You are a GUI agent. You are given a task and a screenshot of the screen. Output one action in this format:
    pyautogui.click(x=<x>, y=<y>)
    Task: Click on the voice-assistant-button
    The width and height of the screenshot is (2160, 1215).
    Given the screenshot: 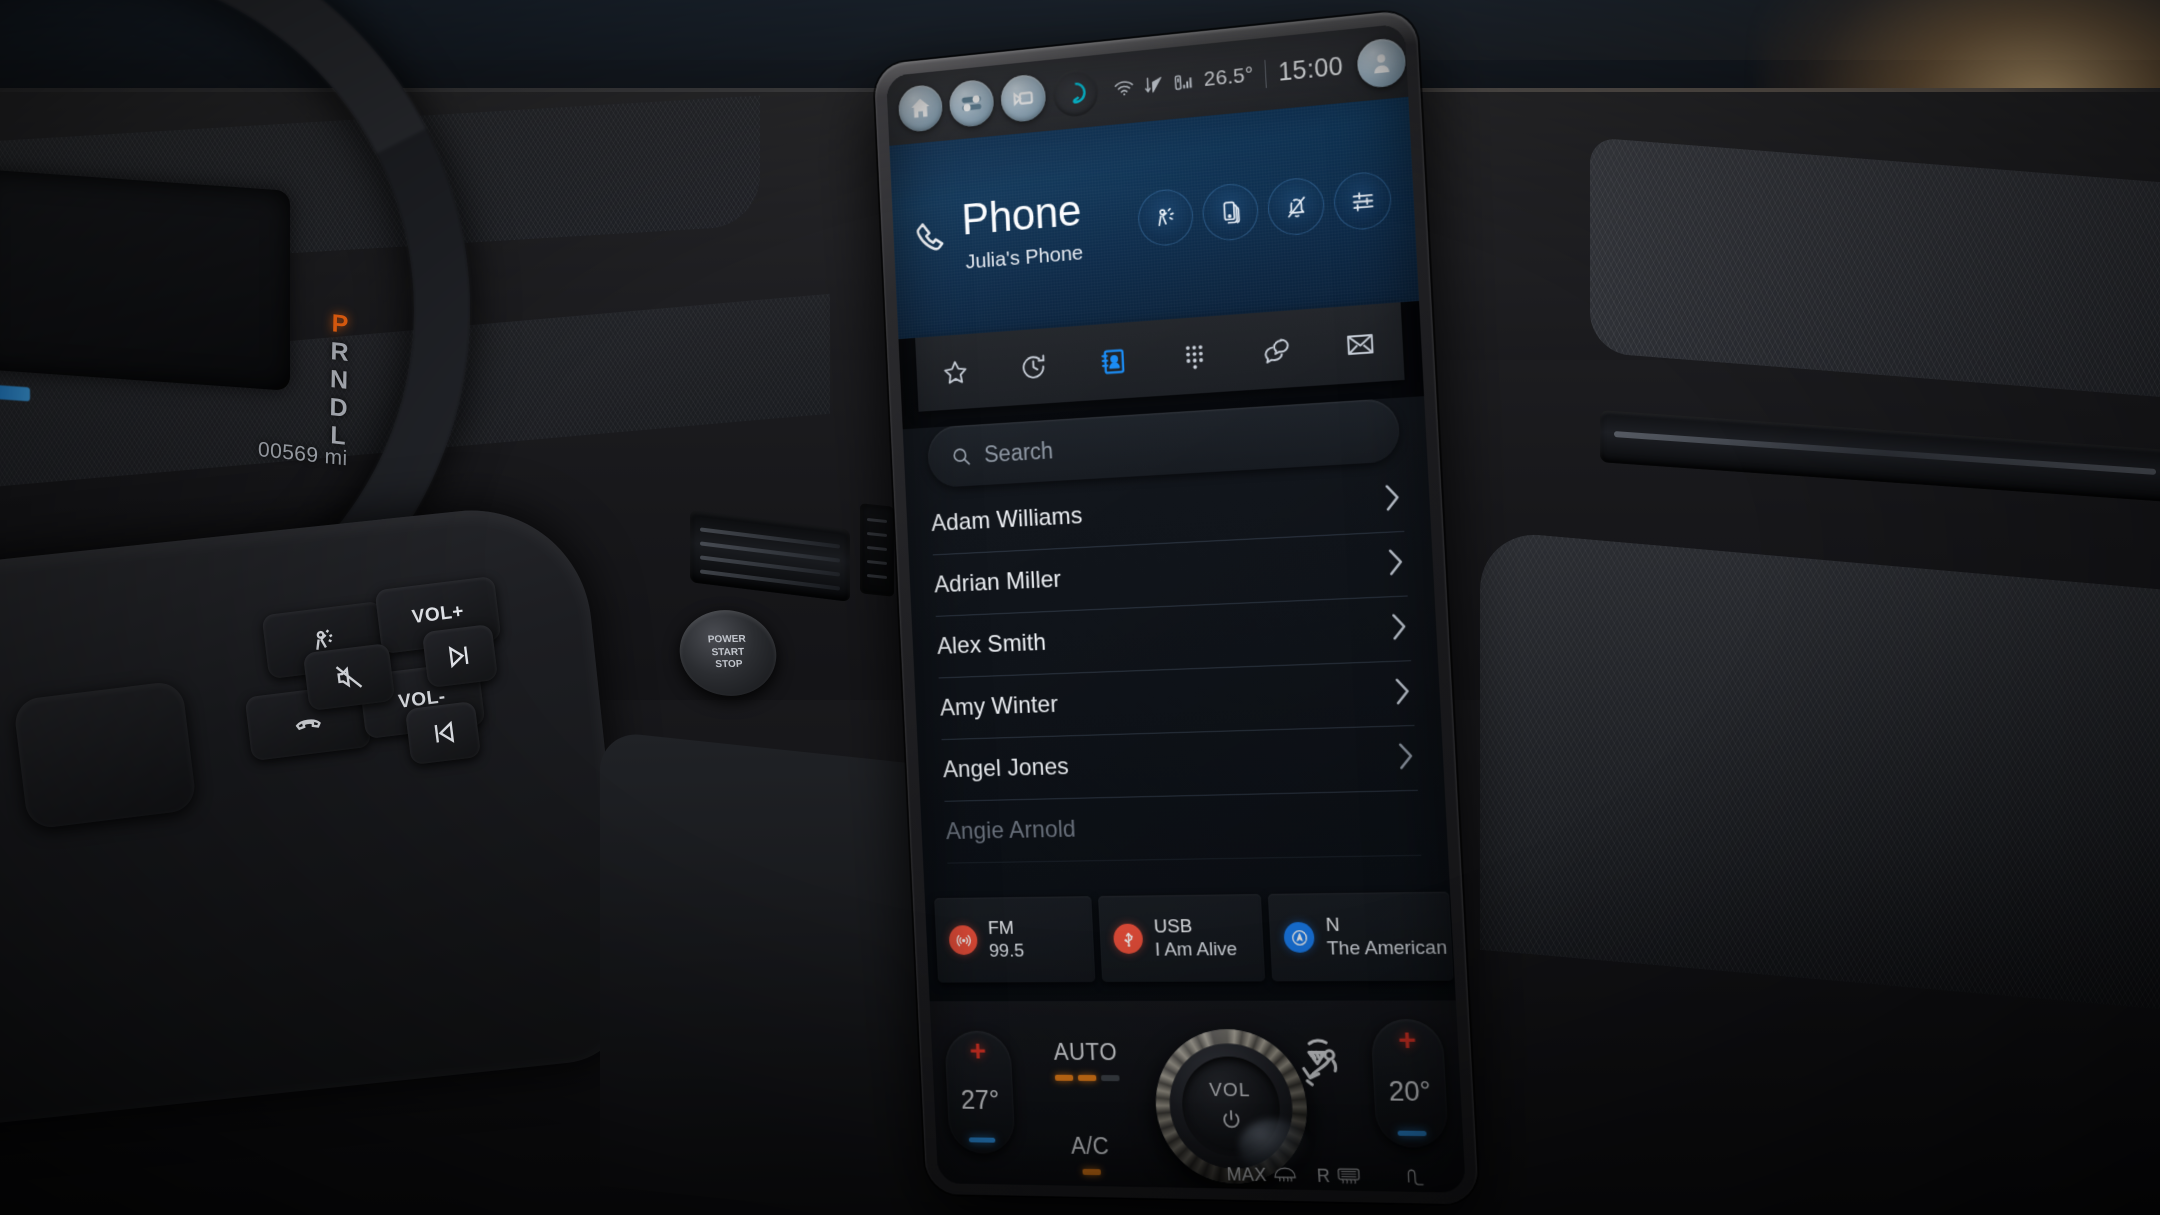 What is the action you would take?
    pyautogui.click(x=1075, y=92)
    